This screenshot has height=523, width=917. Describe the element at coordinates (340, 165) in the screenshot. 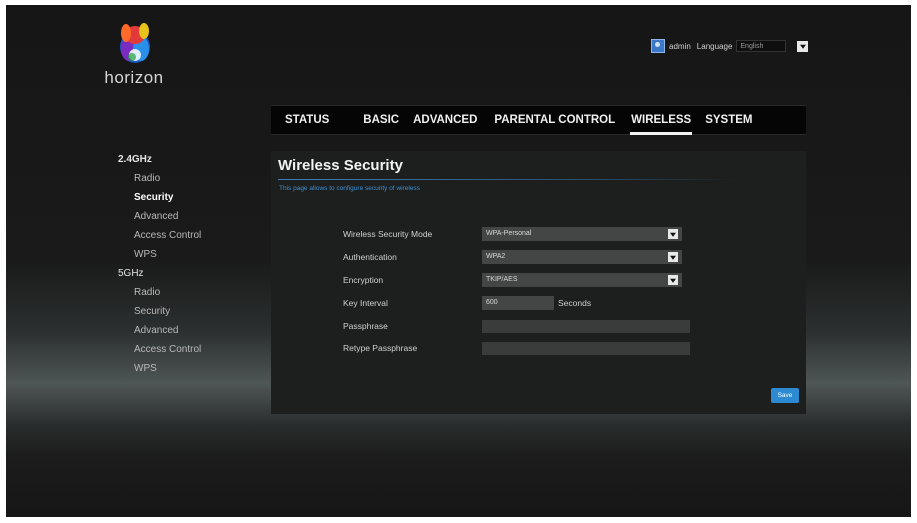

I see `page-title: Wireless Security` at that location.